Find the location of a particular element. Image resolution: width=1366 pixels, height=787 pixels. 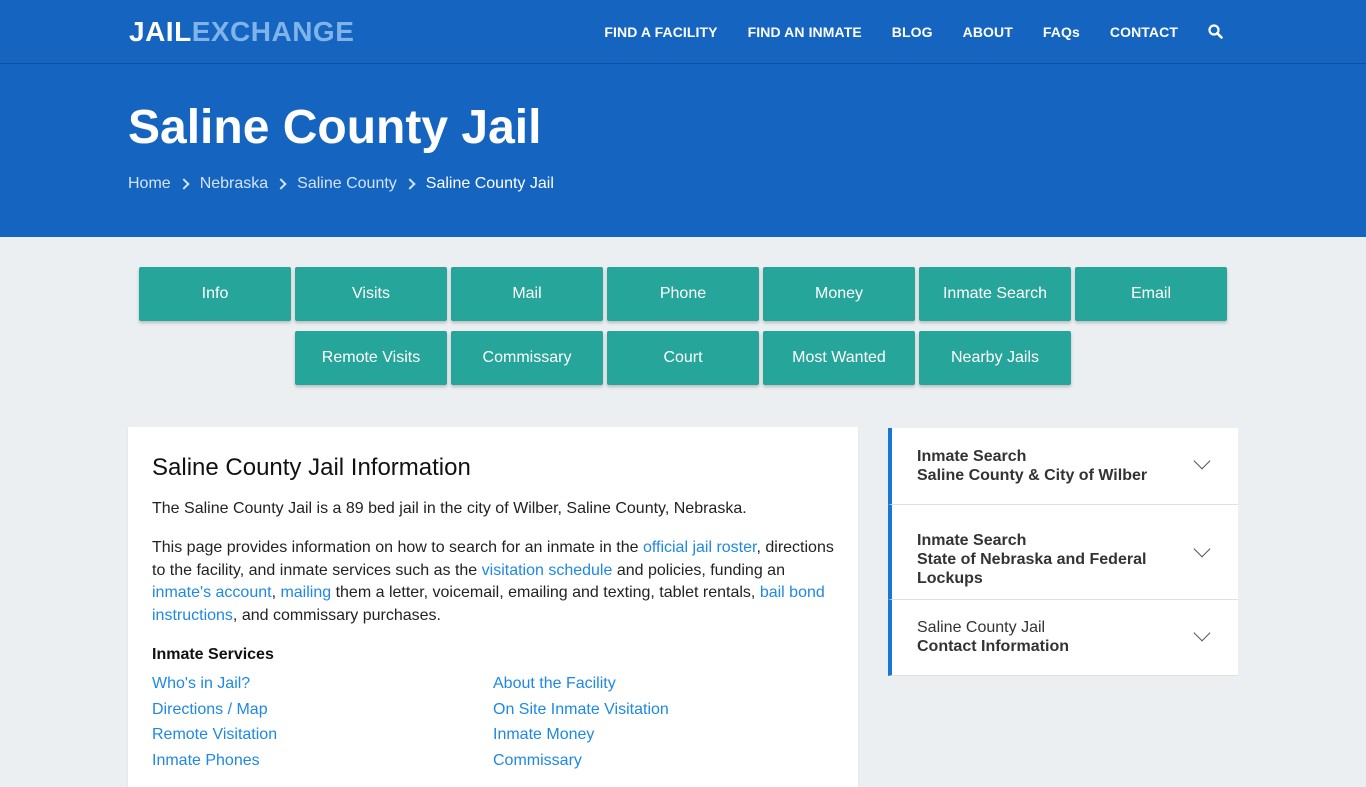

inmate-services-heading: Inmate Services is located at coordinates (213, 654).